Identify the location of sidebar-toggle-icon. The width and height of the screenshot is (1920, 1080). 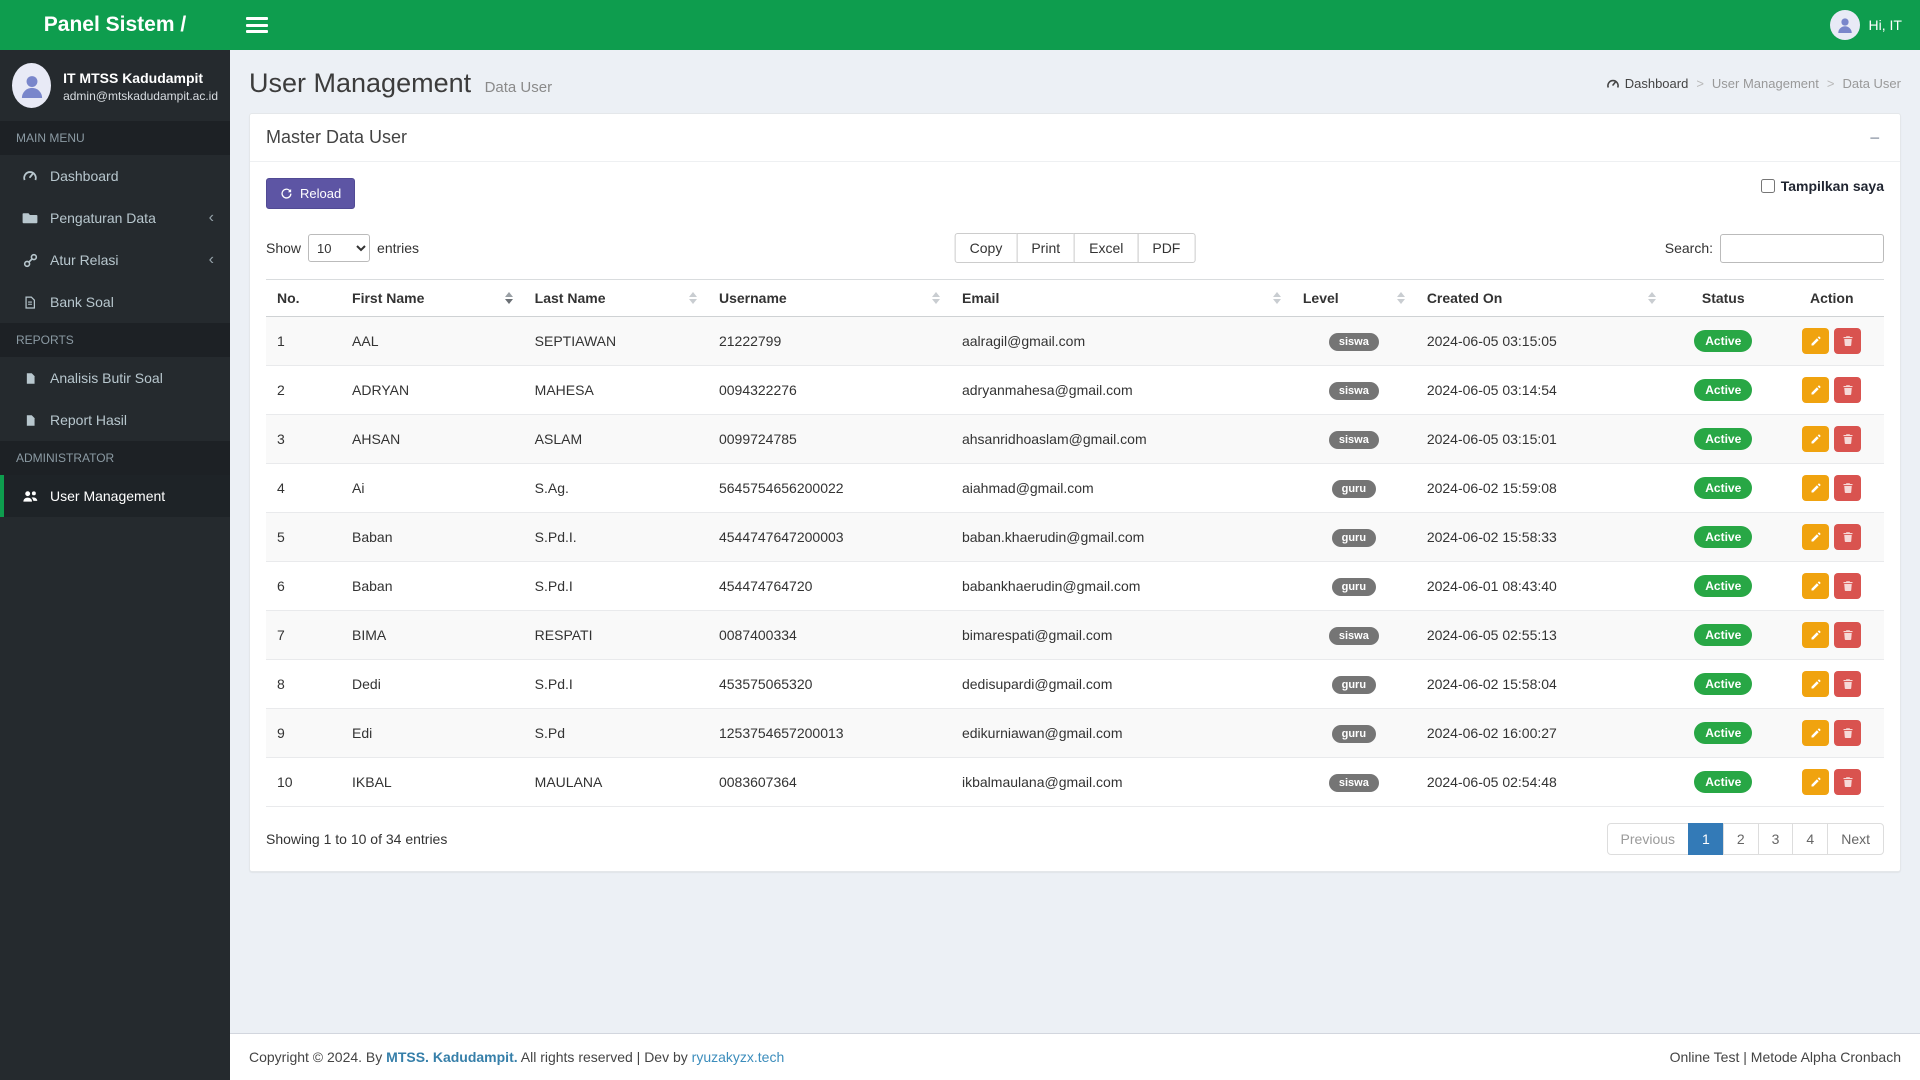
(257, 25).